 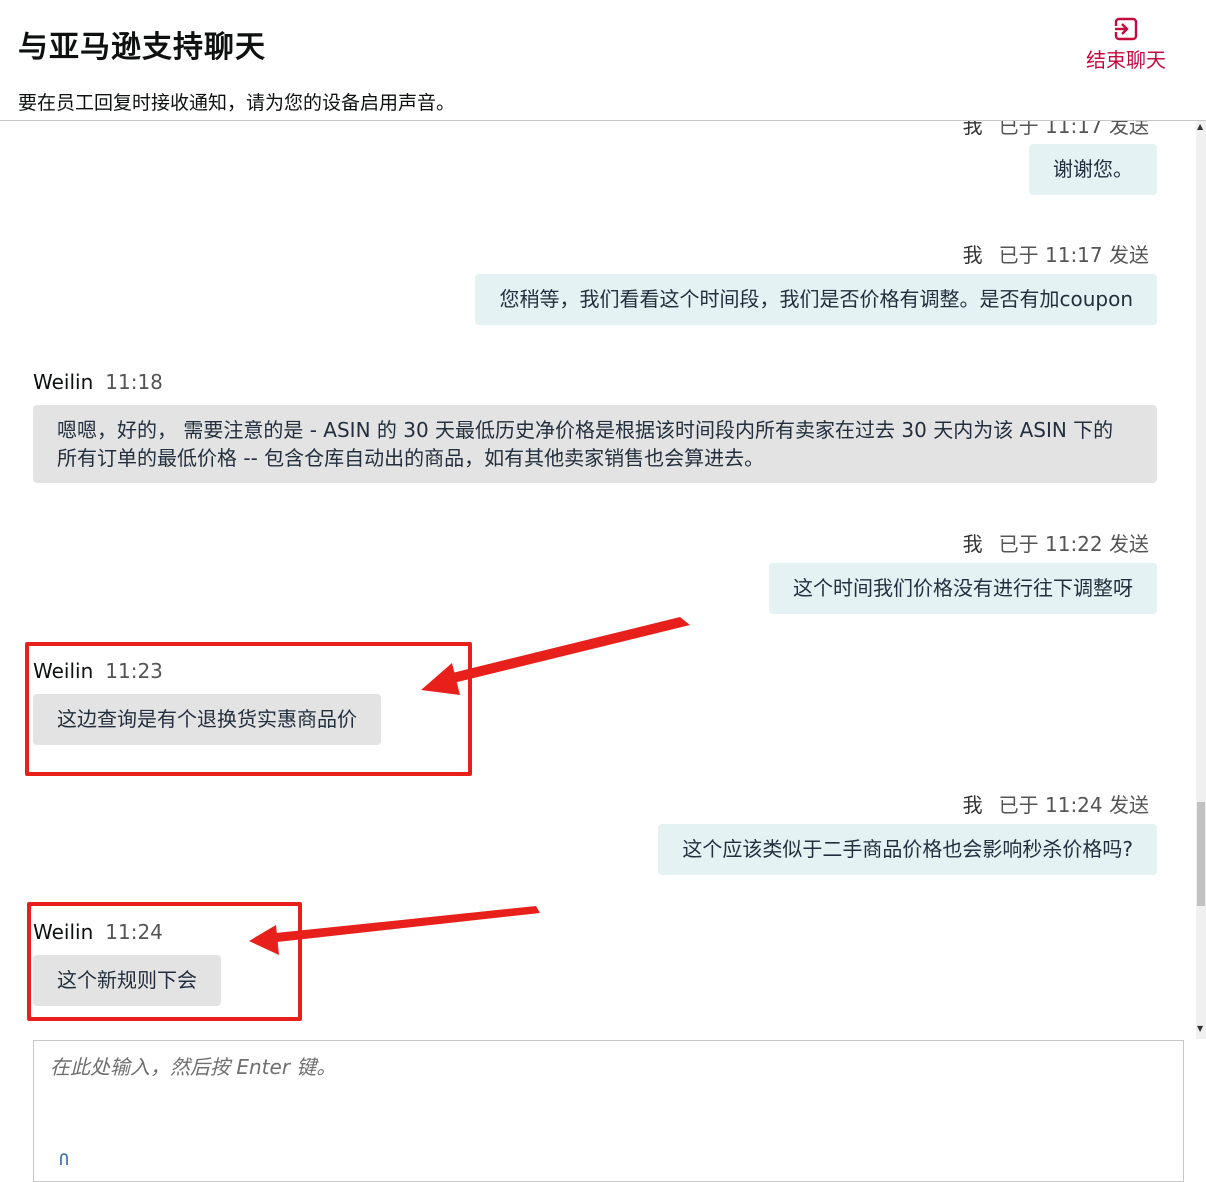 I want to click on message-status: 已于 11:24 发送, so click(x=1073, y=805).